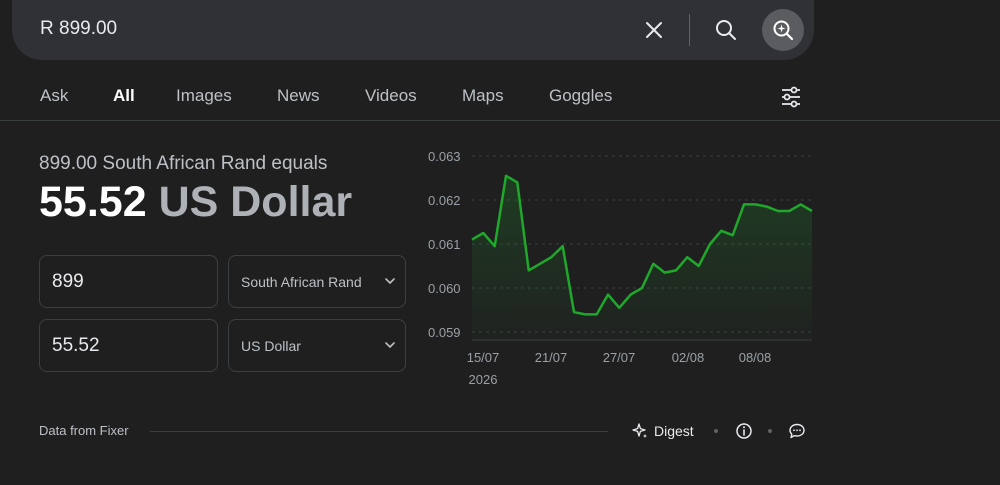 Image resolution: width=1000 pixels, height=485 pixels. I want to click on sparkle-icon, so click(639, 430).